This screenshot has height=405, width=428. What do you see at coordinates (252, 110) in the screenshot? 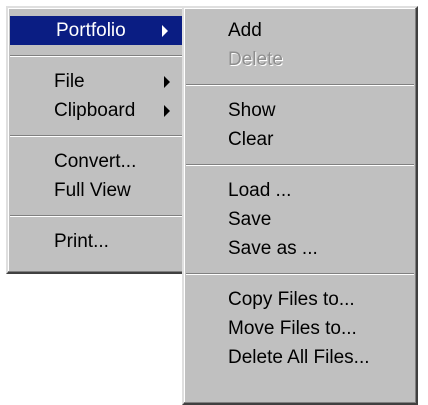
I see `menu-item-label: Show` at bounding box center [252, 110].